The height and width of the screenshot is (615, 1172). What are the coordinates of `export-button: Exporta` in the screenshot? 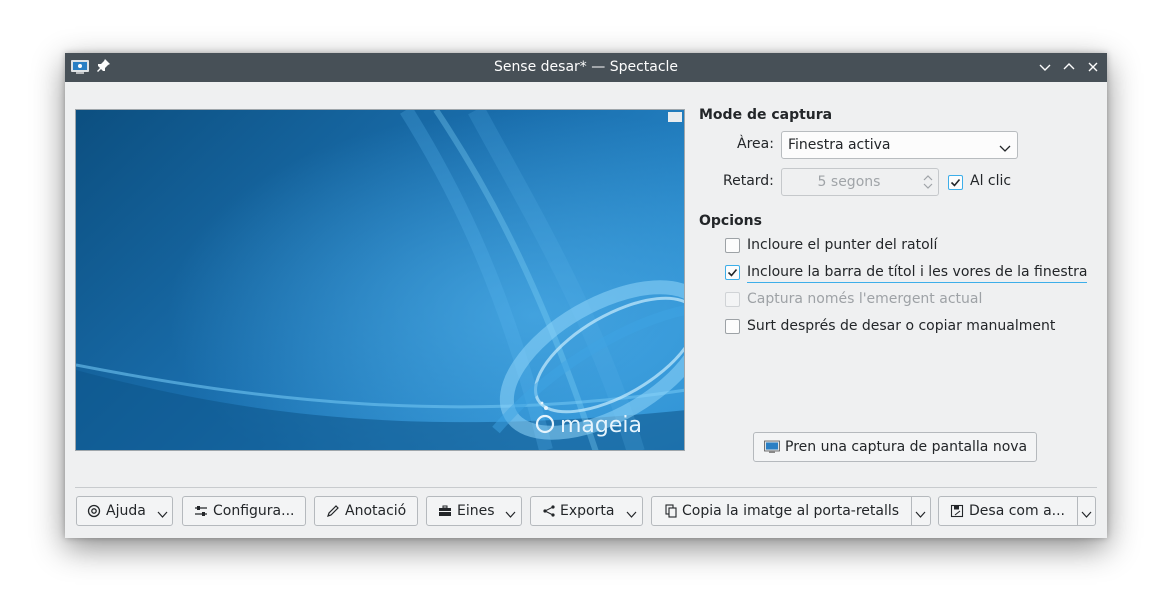 It's located at (586, 511).